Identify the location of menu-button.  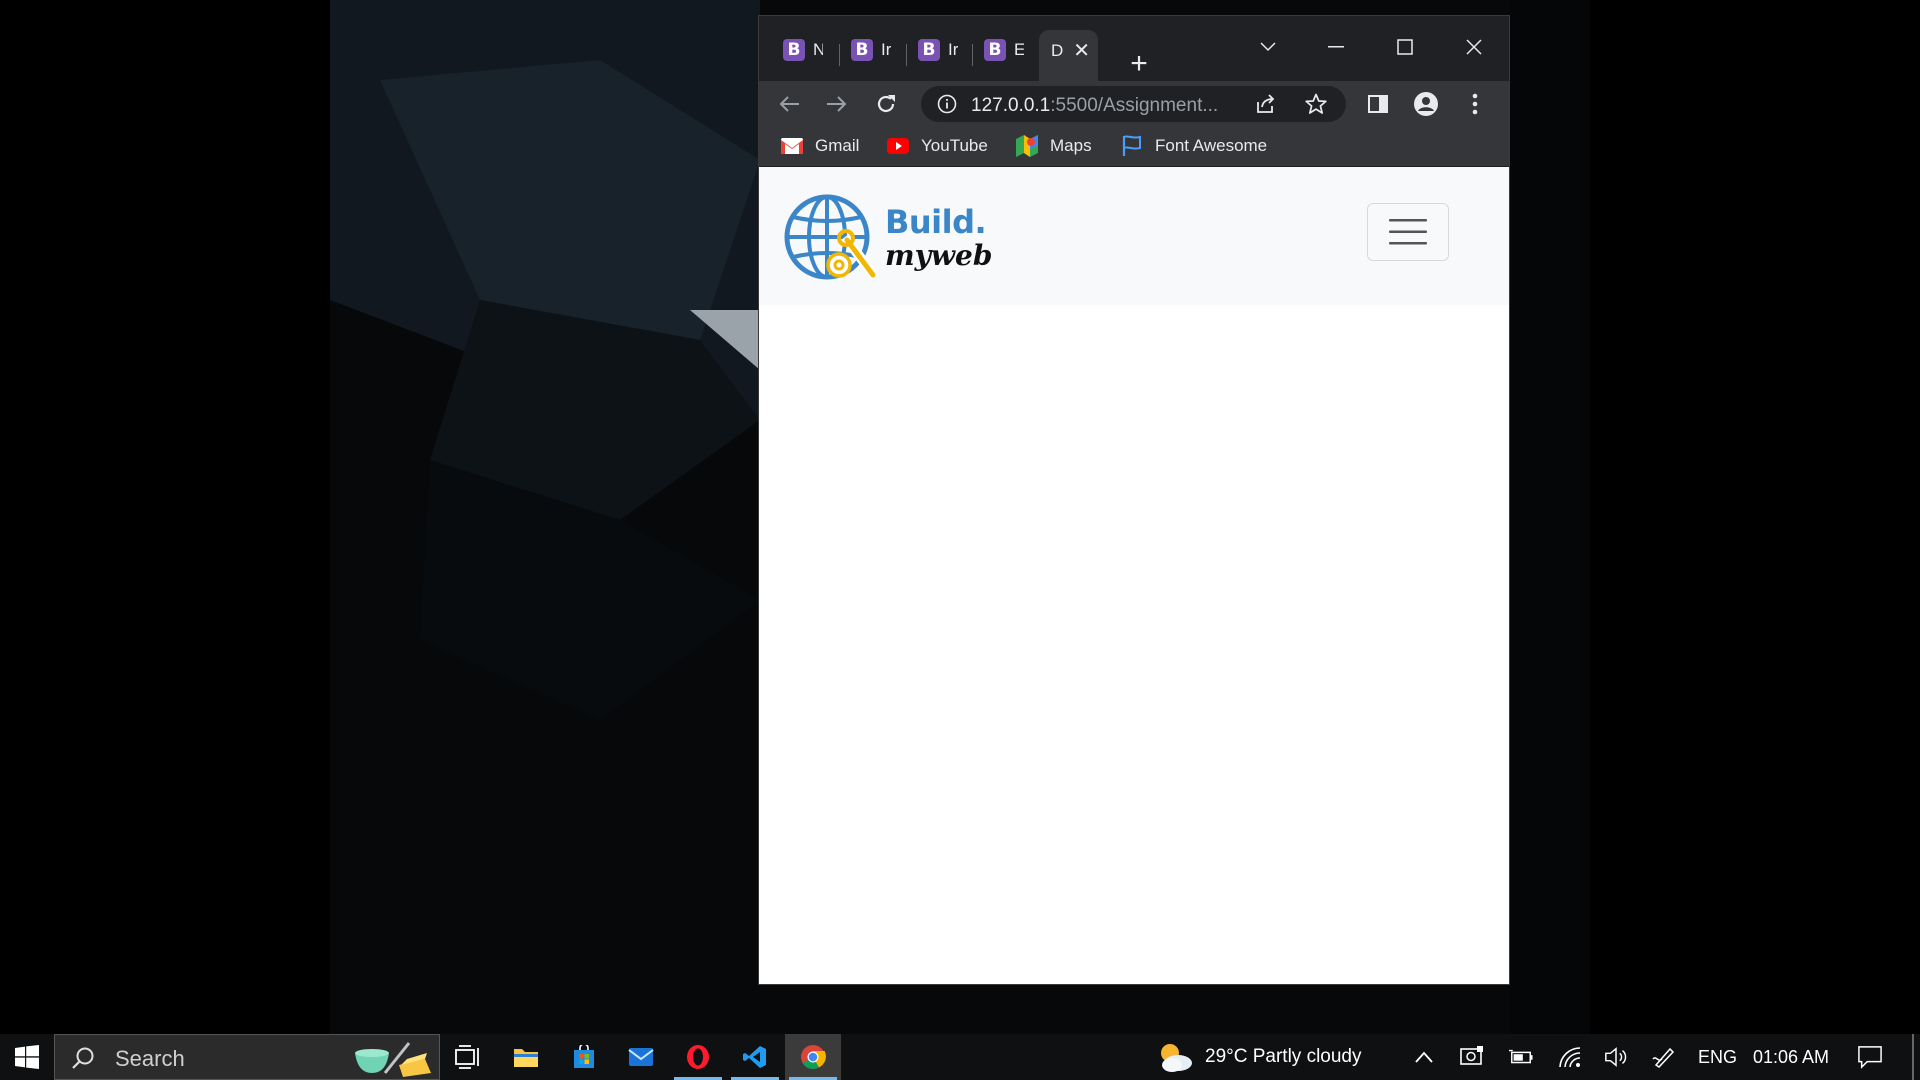
(1475, 104).